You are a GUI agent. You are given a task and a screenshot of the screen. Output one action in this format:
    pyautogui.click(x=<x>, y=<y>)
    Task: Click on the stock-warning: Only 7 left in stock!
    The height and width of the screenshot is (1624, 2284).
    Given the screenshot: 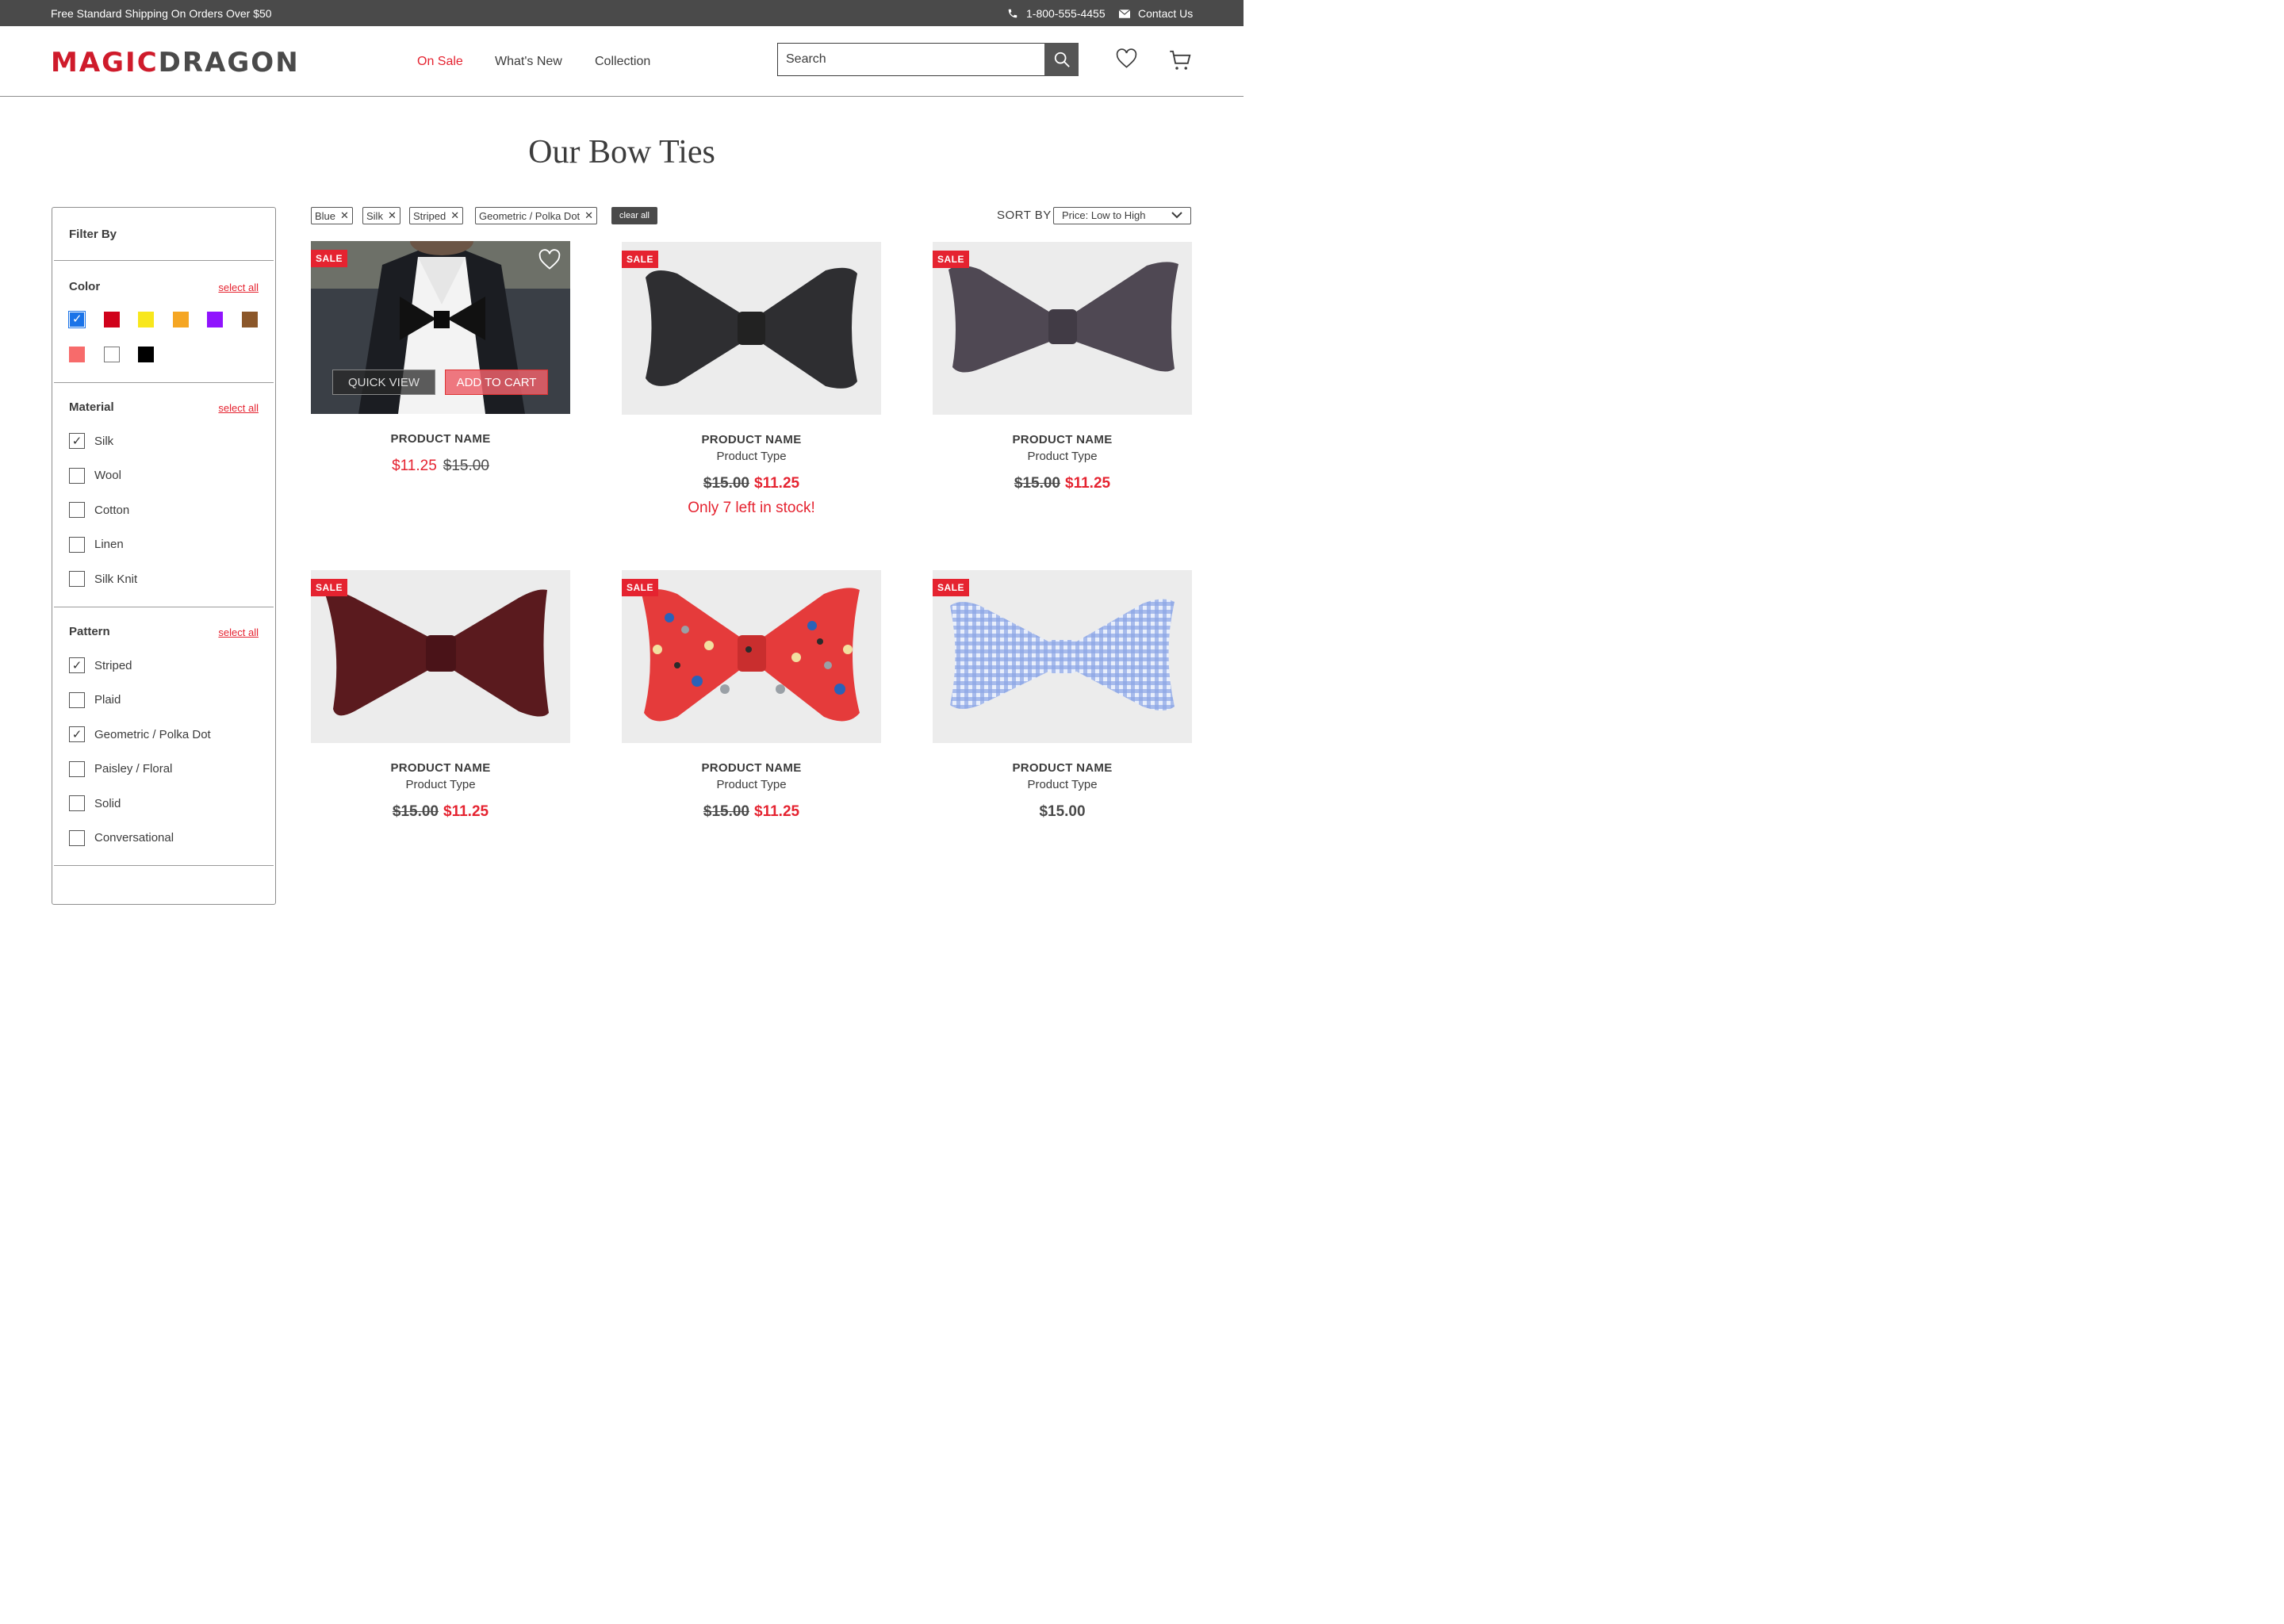 What is the action you would take?
    pyautogui.click(x=751, y=508)
    